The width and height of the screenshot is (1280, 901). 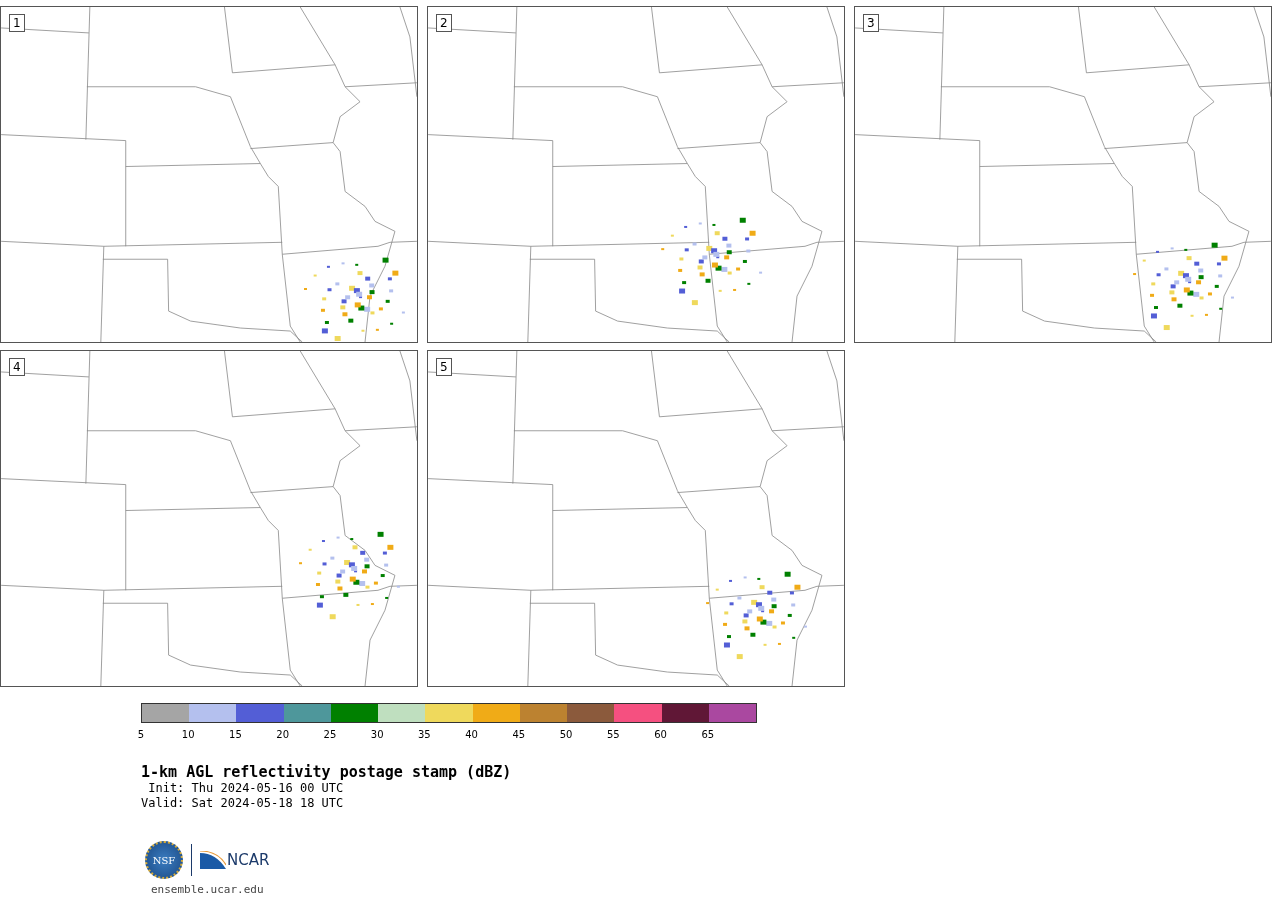 What do you see at coordinates (141, 734) in the screenshot?
I see `tick-label: 5` at bounding box center [141, 734].